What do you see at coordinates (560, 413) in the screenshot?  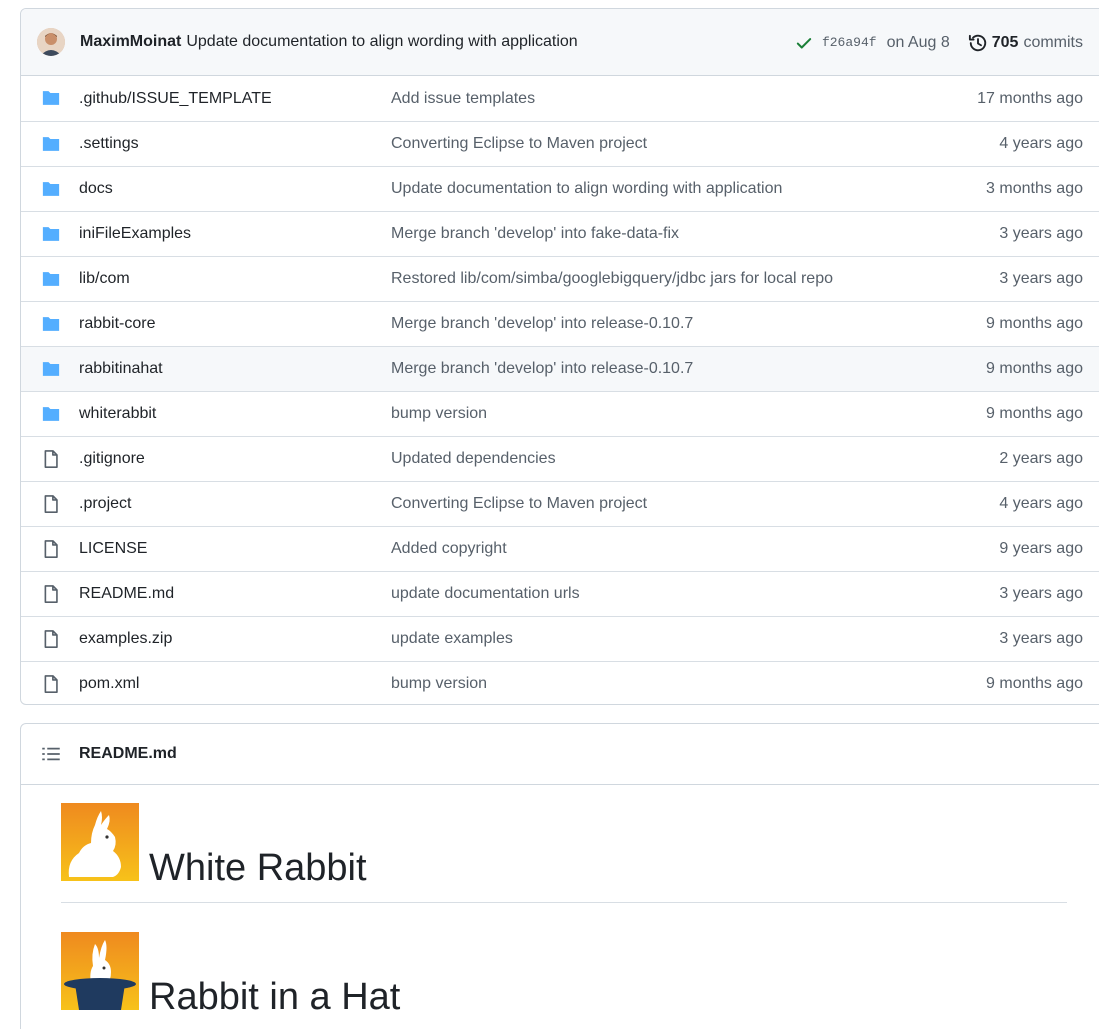 I see `table-row: whiterabbit bump version 9 months ago` at bounding box center [560, 413].